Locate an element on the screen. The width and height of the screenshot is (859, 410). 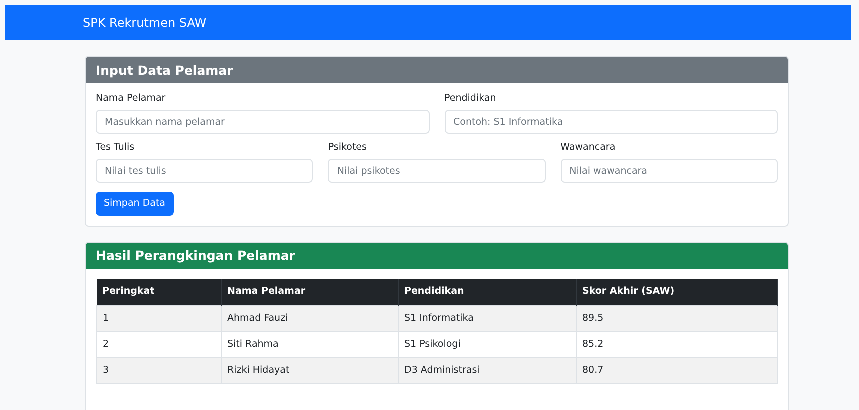
card-title: Input Data Pelamar is located at coordinates (165, 70).